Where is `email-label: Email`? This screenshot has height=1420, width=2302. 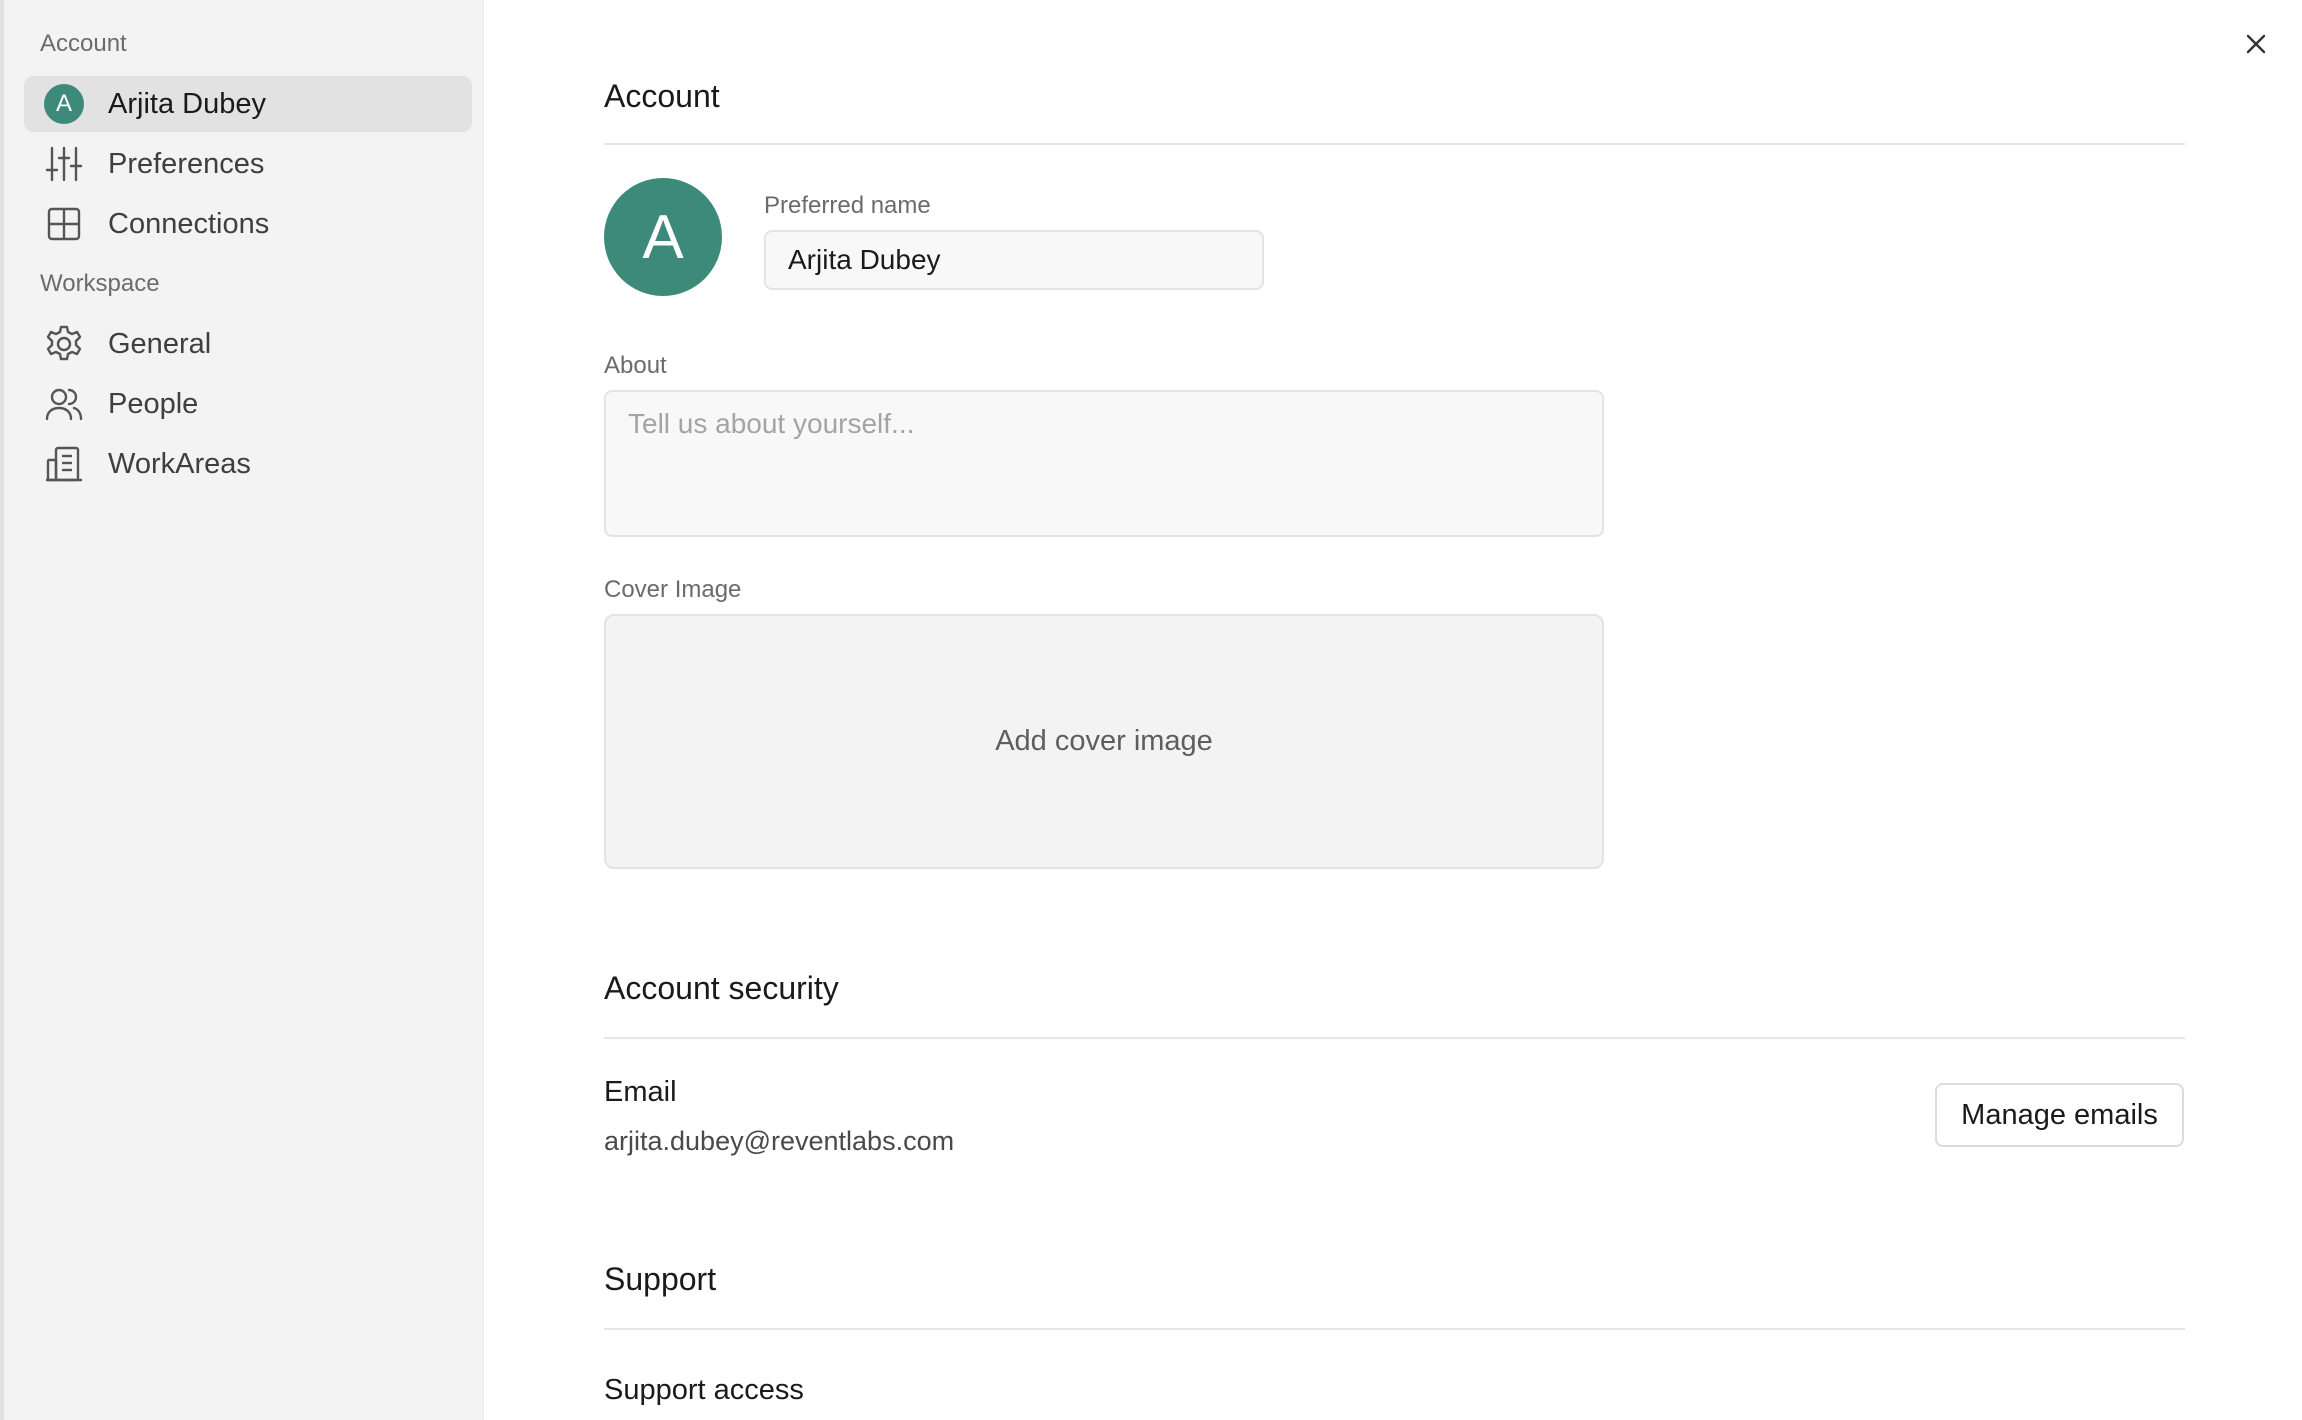 email-label: Email is located at coordinates (640, 1092).